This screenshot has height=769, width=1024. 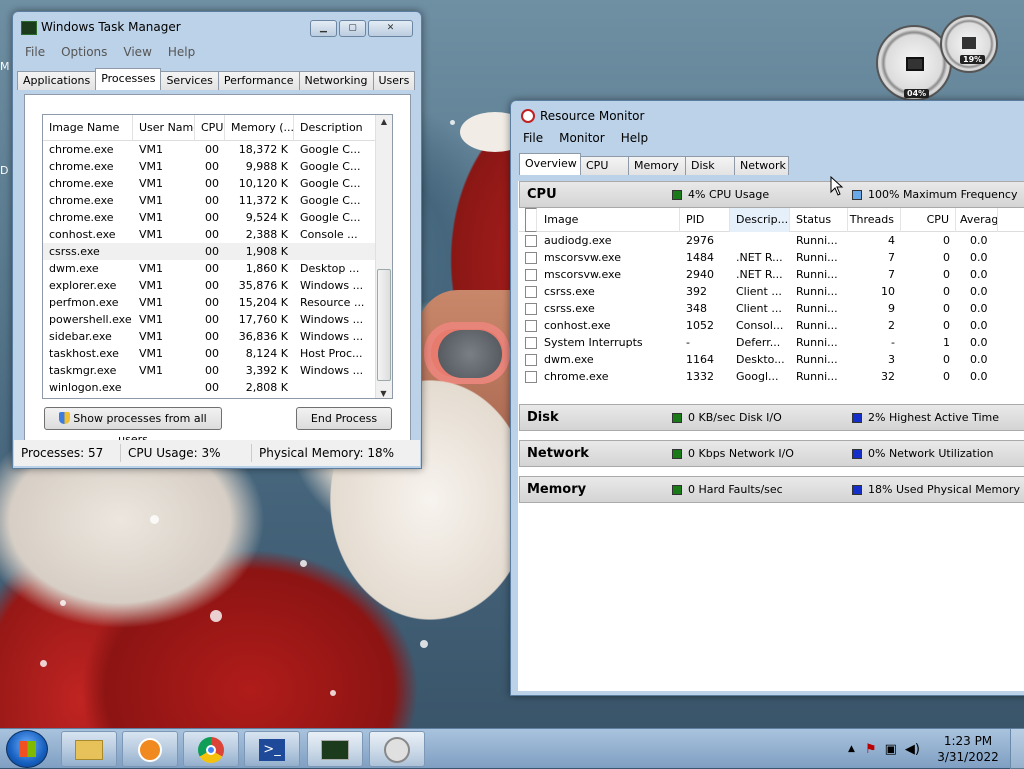 What do you see at coordinates (217, 387) in the screenshot?
I see `table-row: winlogon.exe 00 2,808 K` at bounding box center [217, 387].